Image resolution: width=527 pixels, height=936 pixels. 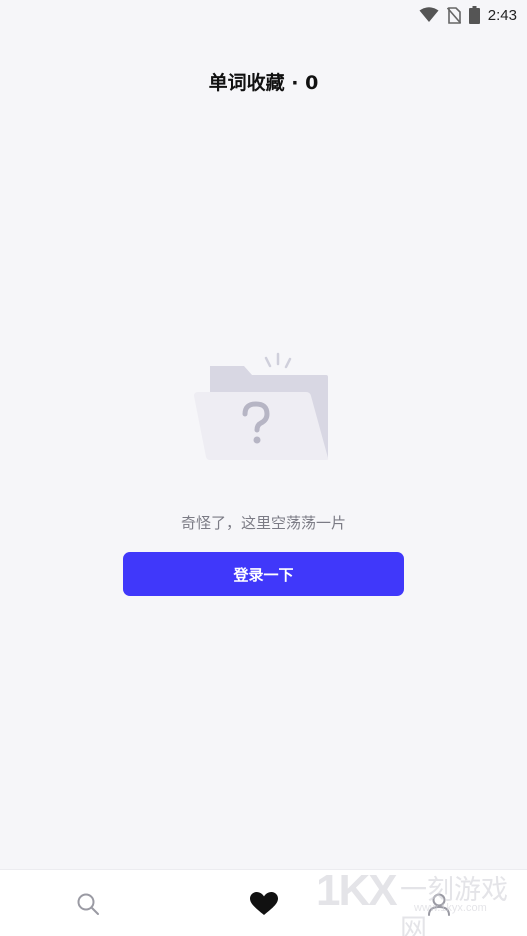 I want to click on search-icon, so click(x=88, y=904).